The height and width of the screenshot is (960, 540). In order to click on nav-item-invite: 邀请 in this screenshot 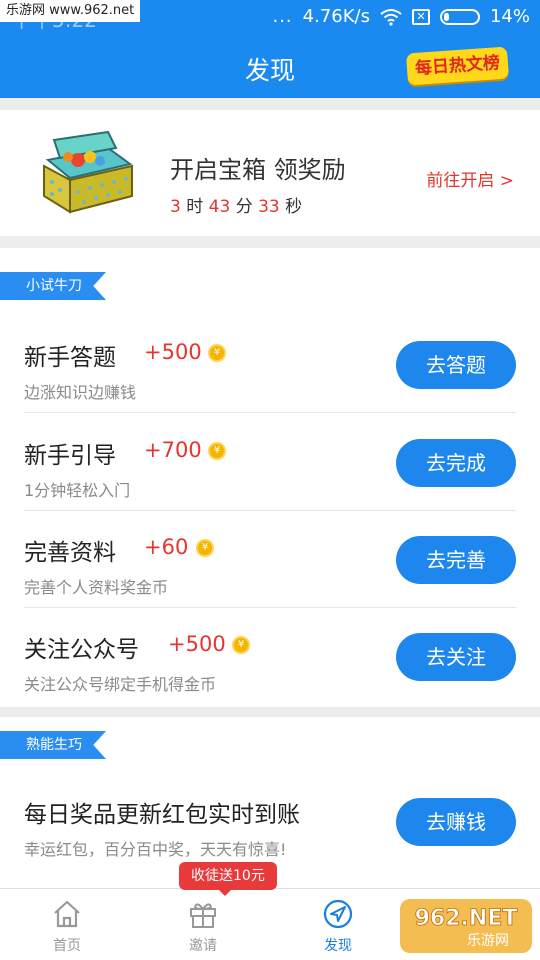, I will do `click(203, 924)`.